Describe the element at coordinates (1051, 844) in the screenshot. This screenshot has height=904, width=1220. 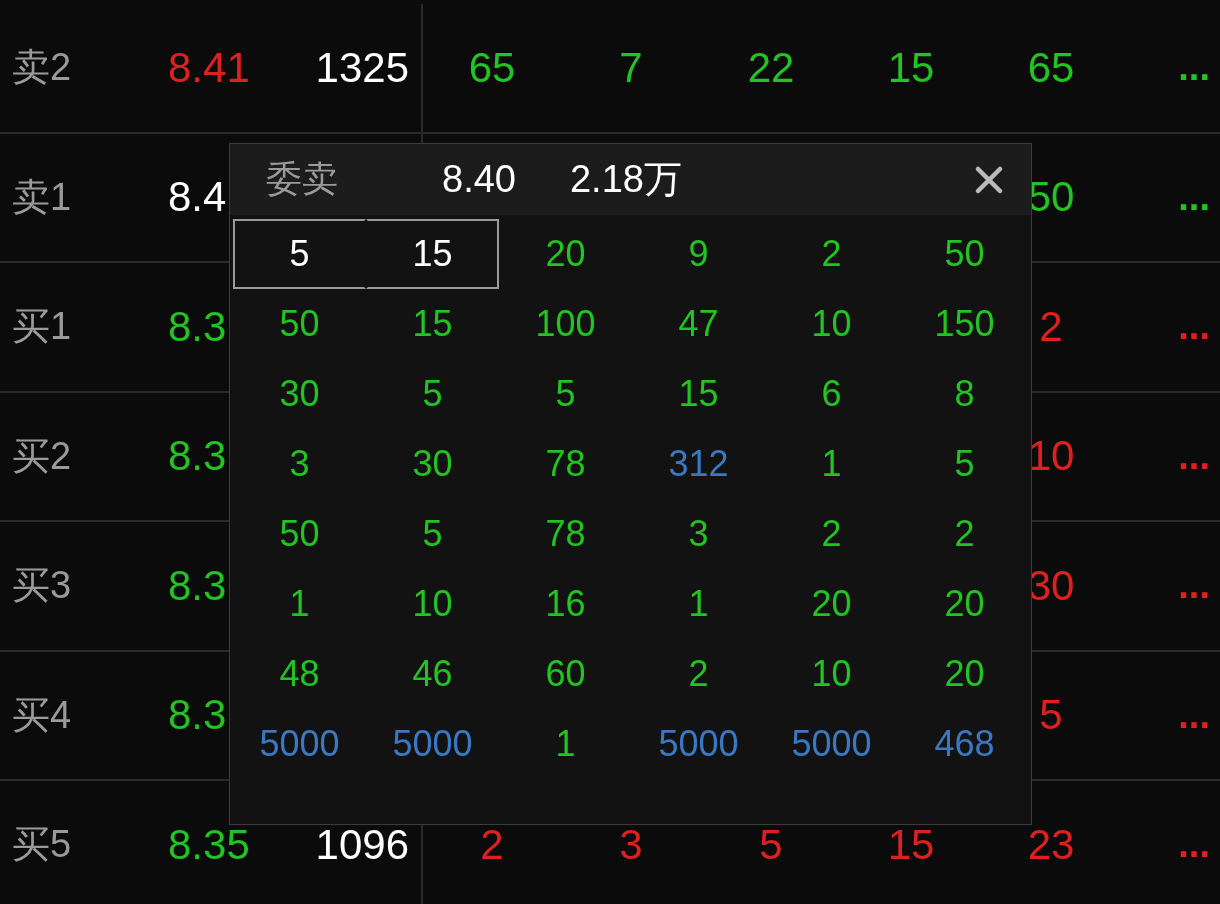
I see `order-quantity: 23` at that location.